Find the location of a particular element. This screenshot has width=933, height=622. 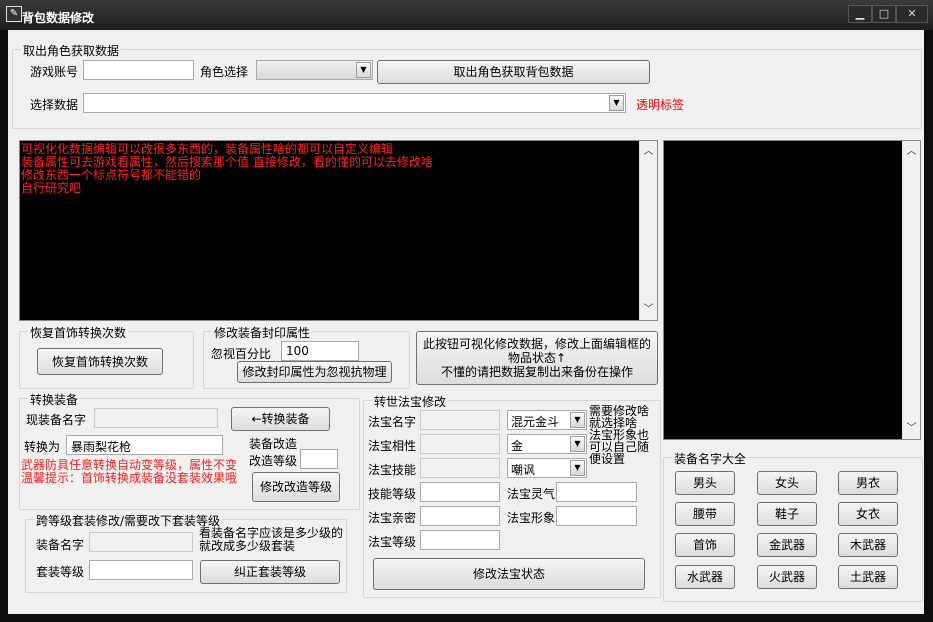

treasure-form-label: 法宝形象 is located at coordinates (531, 518).